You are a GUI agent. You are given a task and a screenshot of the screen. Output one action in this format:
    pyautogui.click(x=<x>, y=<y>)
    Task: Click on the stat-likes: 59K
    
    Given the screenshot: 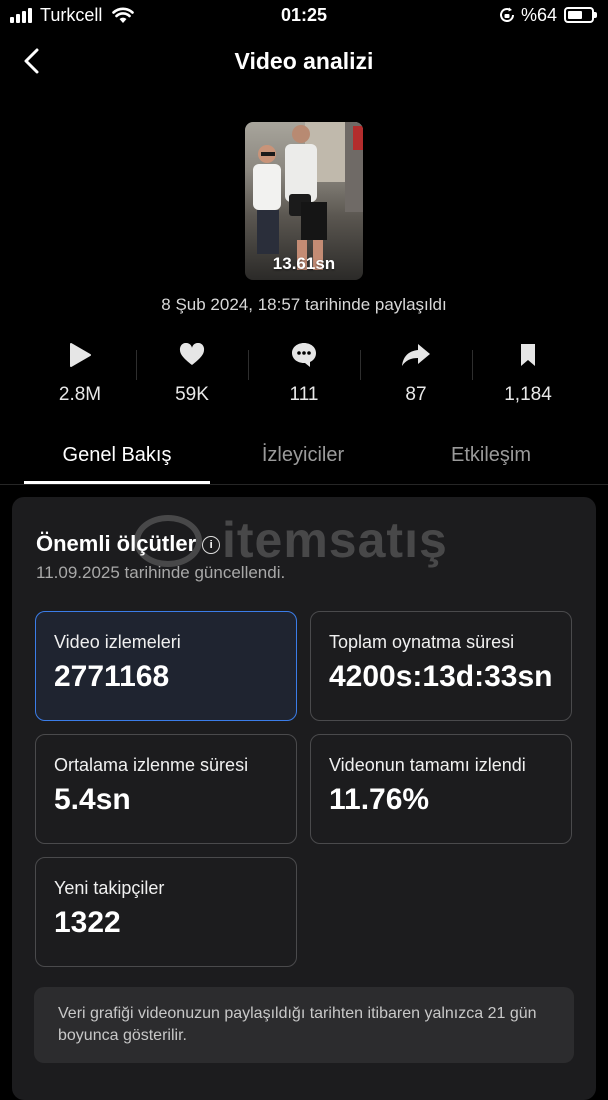 What is the action you would take?
    pyautogui.click(x=192, y=376)
    